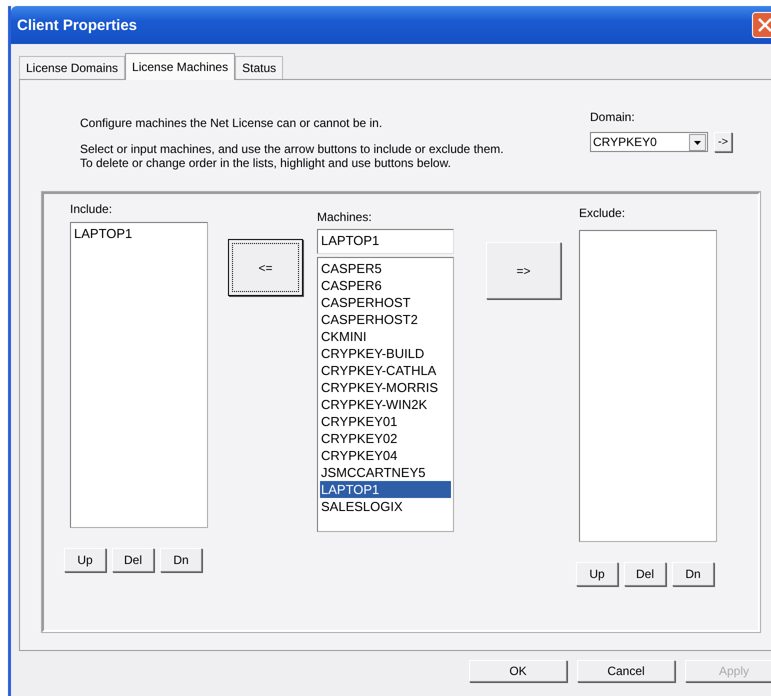 This screenshot has width=771, height=696. What do you see at coordinates (72, 67) in the screenshot?
I see `tab: License Domains` at bounding box center [72, 67].